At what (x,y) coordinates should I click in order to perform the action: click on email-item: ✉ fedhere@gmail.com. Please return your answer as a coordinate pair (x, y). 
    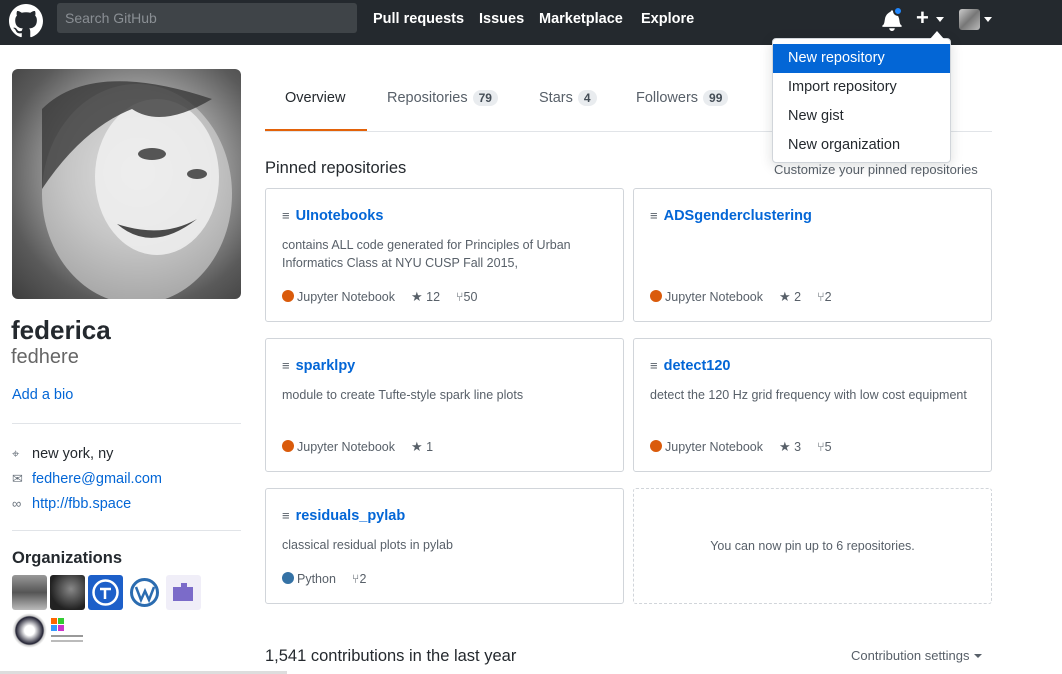
    Looking at the image, I should click on (87, 479).